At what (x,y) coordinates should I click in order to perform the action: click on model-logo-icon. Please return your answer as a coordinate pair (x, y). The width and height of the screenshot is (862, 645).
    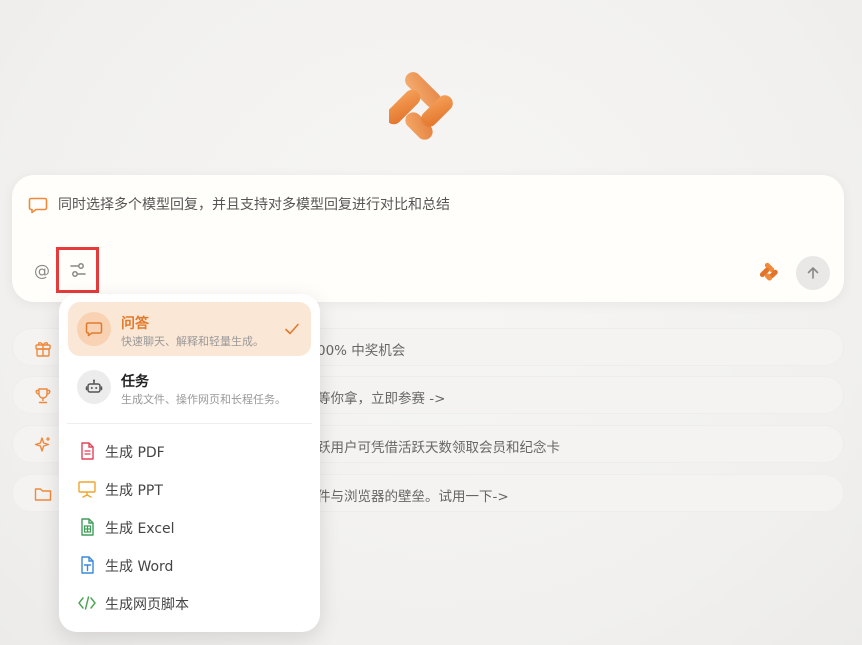
    Looking at the image, I should click on (770, 272).